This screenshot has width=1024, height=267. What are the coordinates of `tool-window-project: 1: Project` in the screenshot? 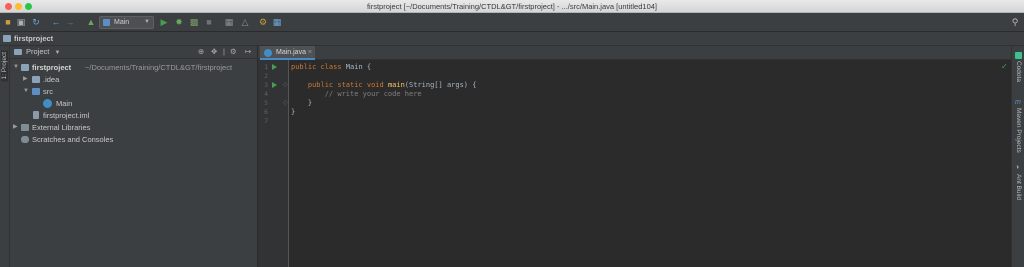 It's located at (4, 66).